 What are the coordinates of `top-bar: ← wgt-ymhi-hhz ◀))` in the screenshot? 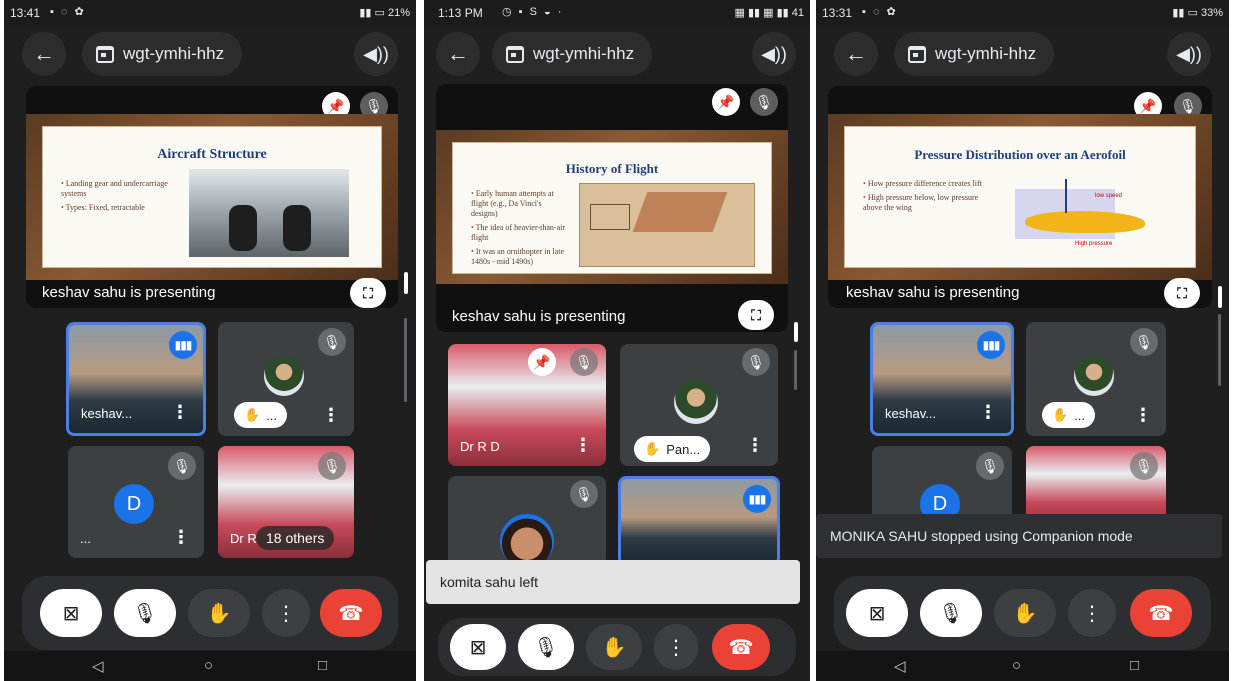 It's located at (1022, 54).